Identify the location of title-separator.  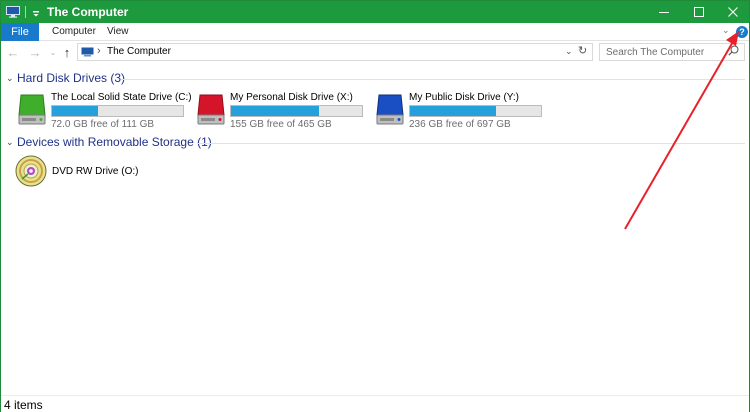
(25, 12).